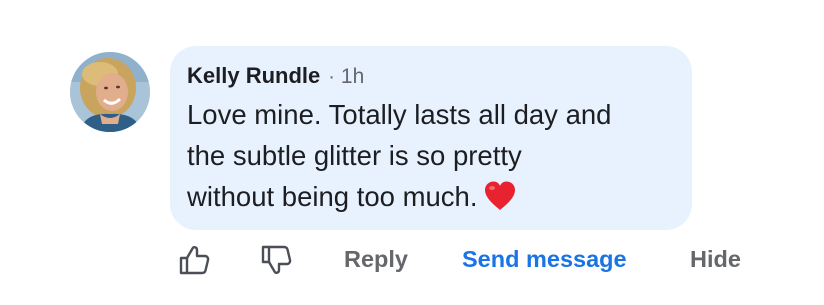 Image resolution: width=824 pixels, height=305 pixels. I want to click on timestamp: 1h, so click(352, 77).